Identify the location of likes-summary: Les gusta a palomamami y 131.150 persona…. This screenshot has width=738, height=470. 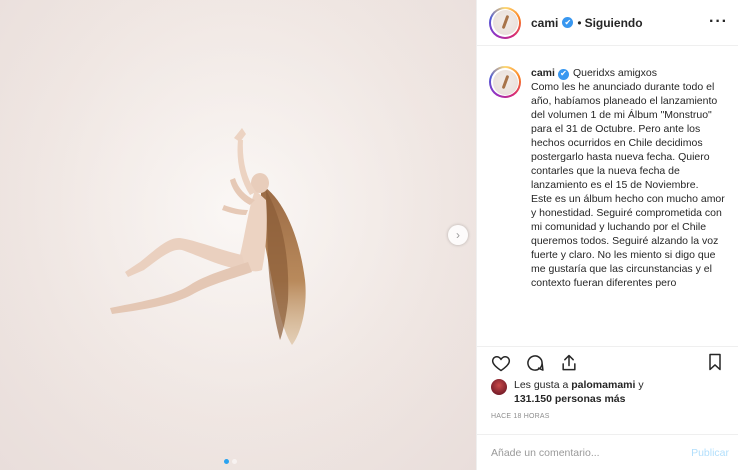
(611, 392).